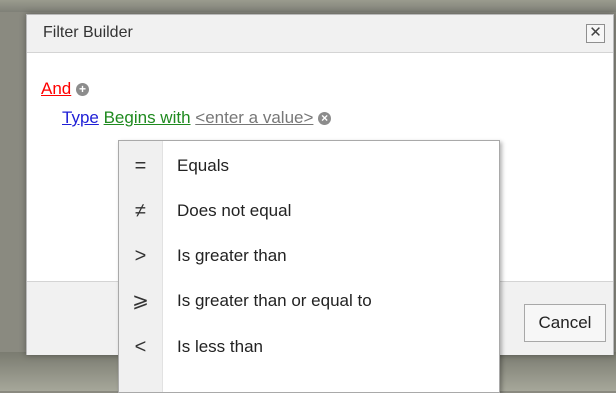  Describe the element at coordinates (220, 346) in the screenshot. I see `menu-item-label: Is less than` at that location.